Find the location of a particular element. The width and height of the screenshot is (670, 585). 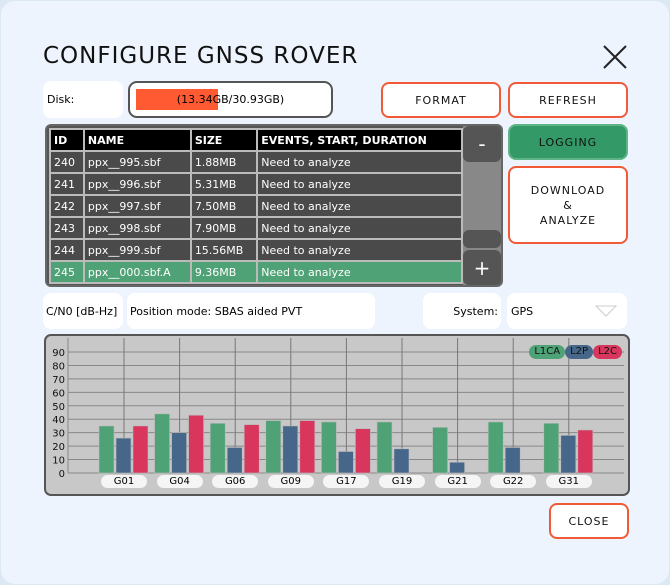

category-label: G19 is located at coordinates (402, 481).